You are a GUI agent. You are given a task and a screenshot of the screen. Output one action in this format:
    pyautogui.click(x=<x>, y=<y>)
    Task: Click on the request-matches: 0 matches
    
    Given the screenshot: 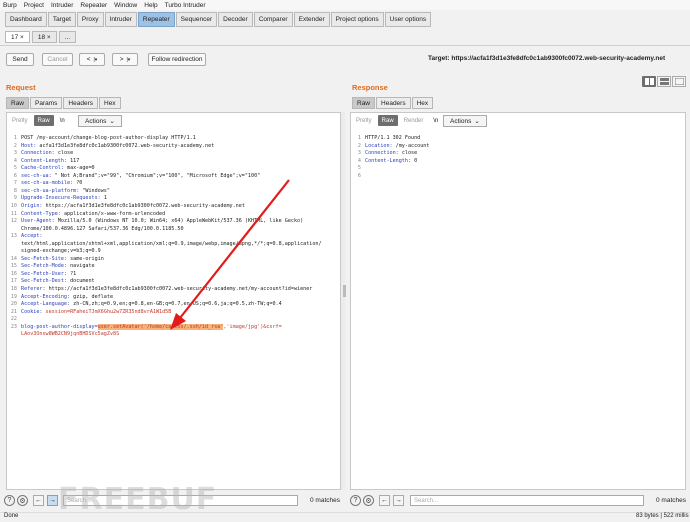 What is the action you would take?
    pyautogui.click(x=325, y=500)
    